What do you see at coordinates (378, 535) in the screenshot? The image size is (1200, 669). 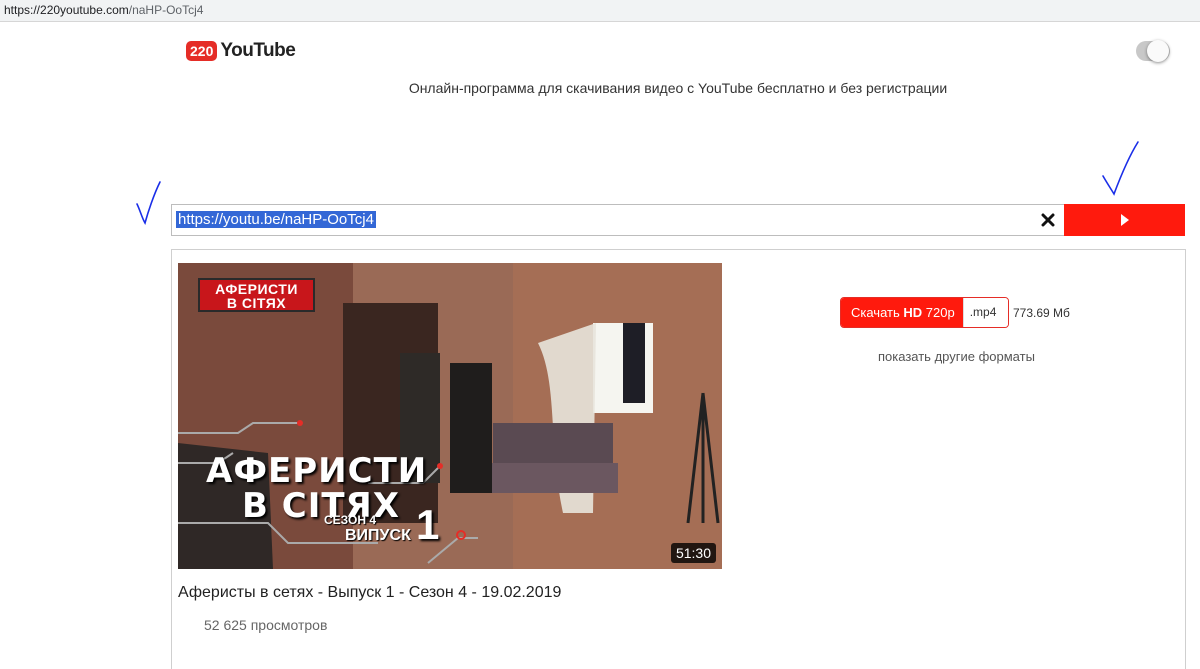 I see `thumbnail-episode: ВИПУСК` at bounding box center [378, 535].